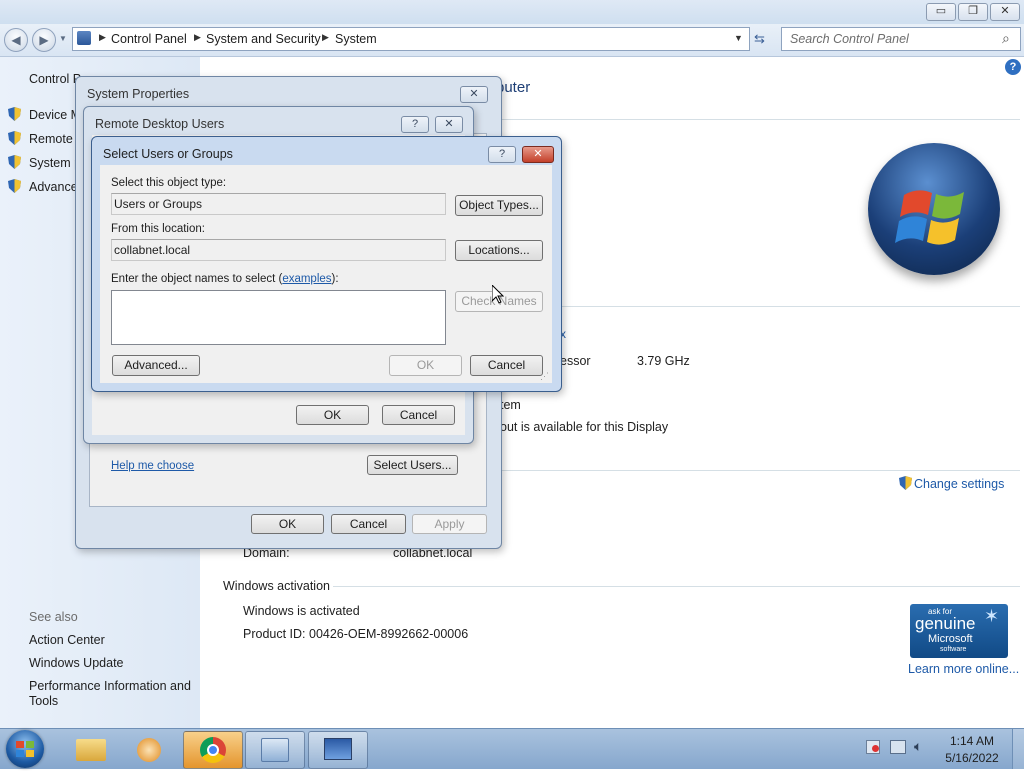 This screenshot has height=771, width=1024. What do you see at coordinates (992, 616) in the screenshot?
I see `star-icon: ✶` at bounding box center [992, 616].